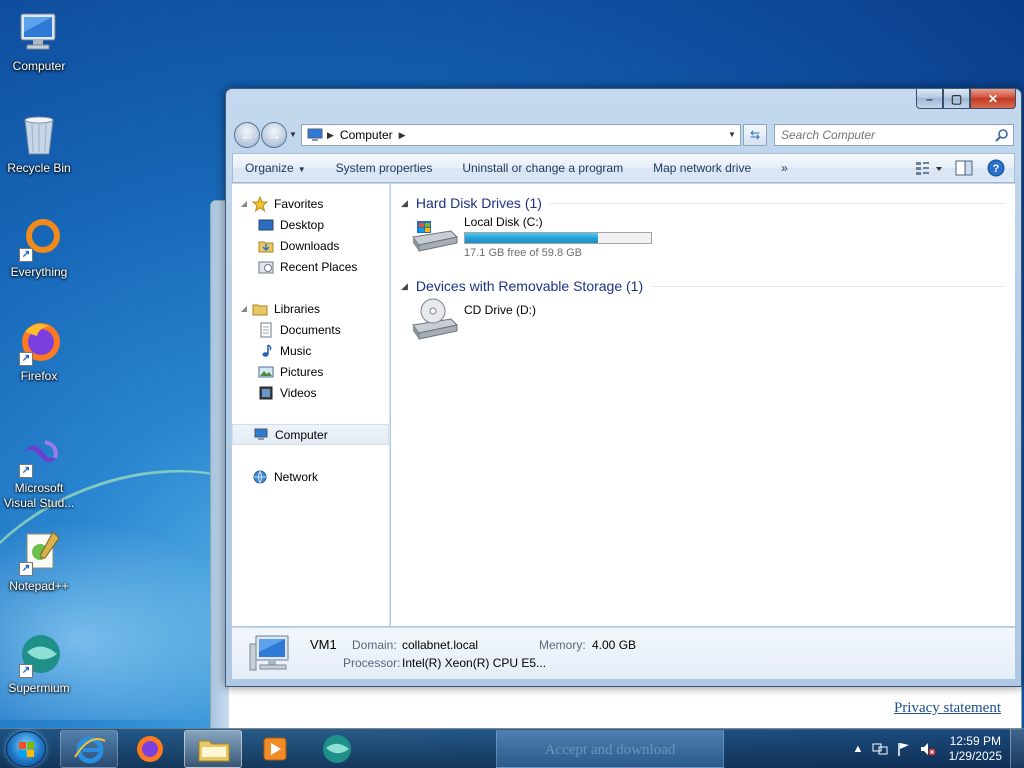 The image size is (1024, 768). Describe the element at coordinates (277, 168) in the screenshot. I see `organize-button: Organize ▼` at that location.